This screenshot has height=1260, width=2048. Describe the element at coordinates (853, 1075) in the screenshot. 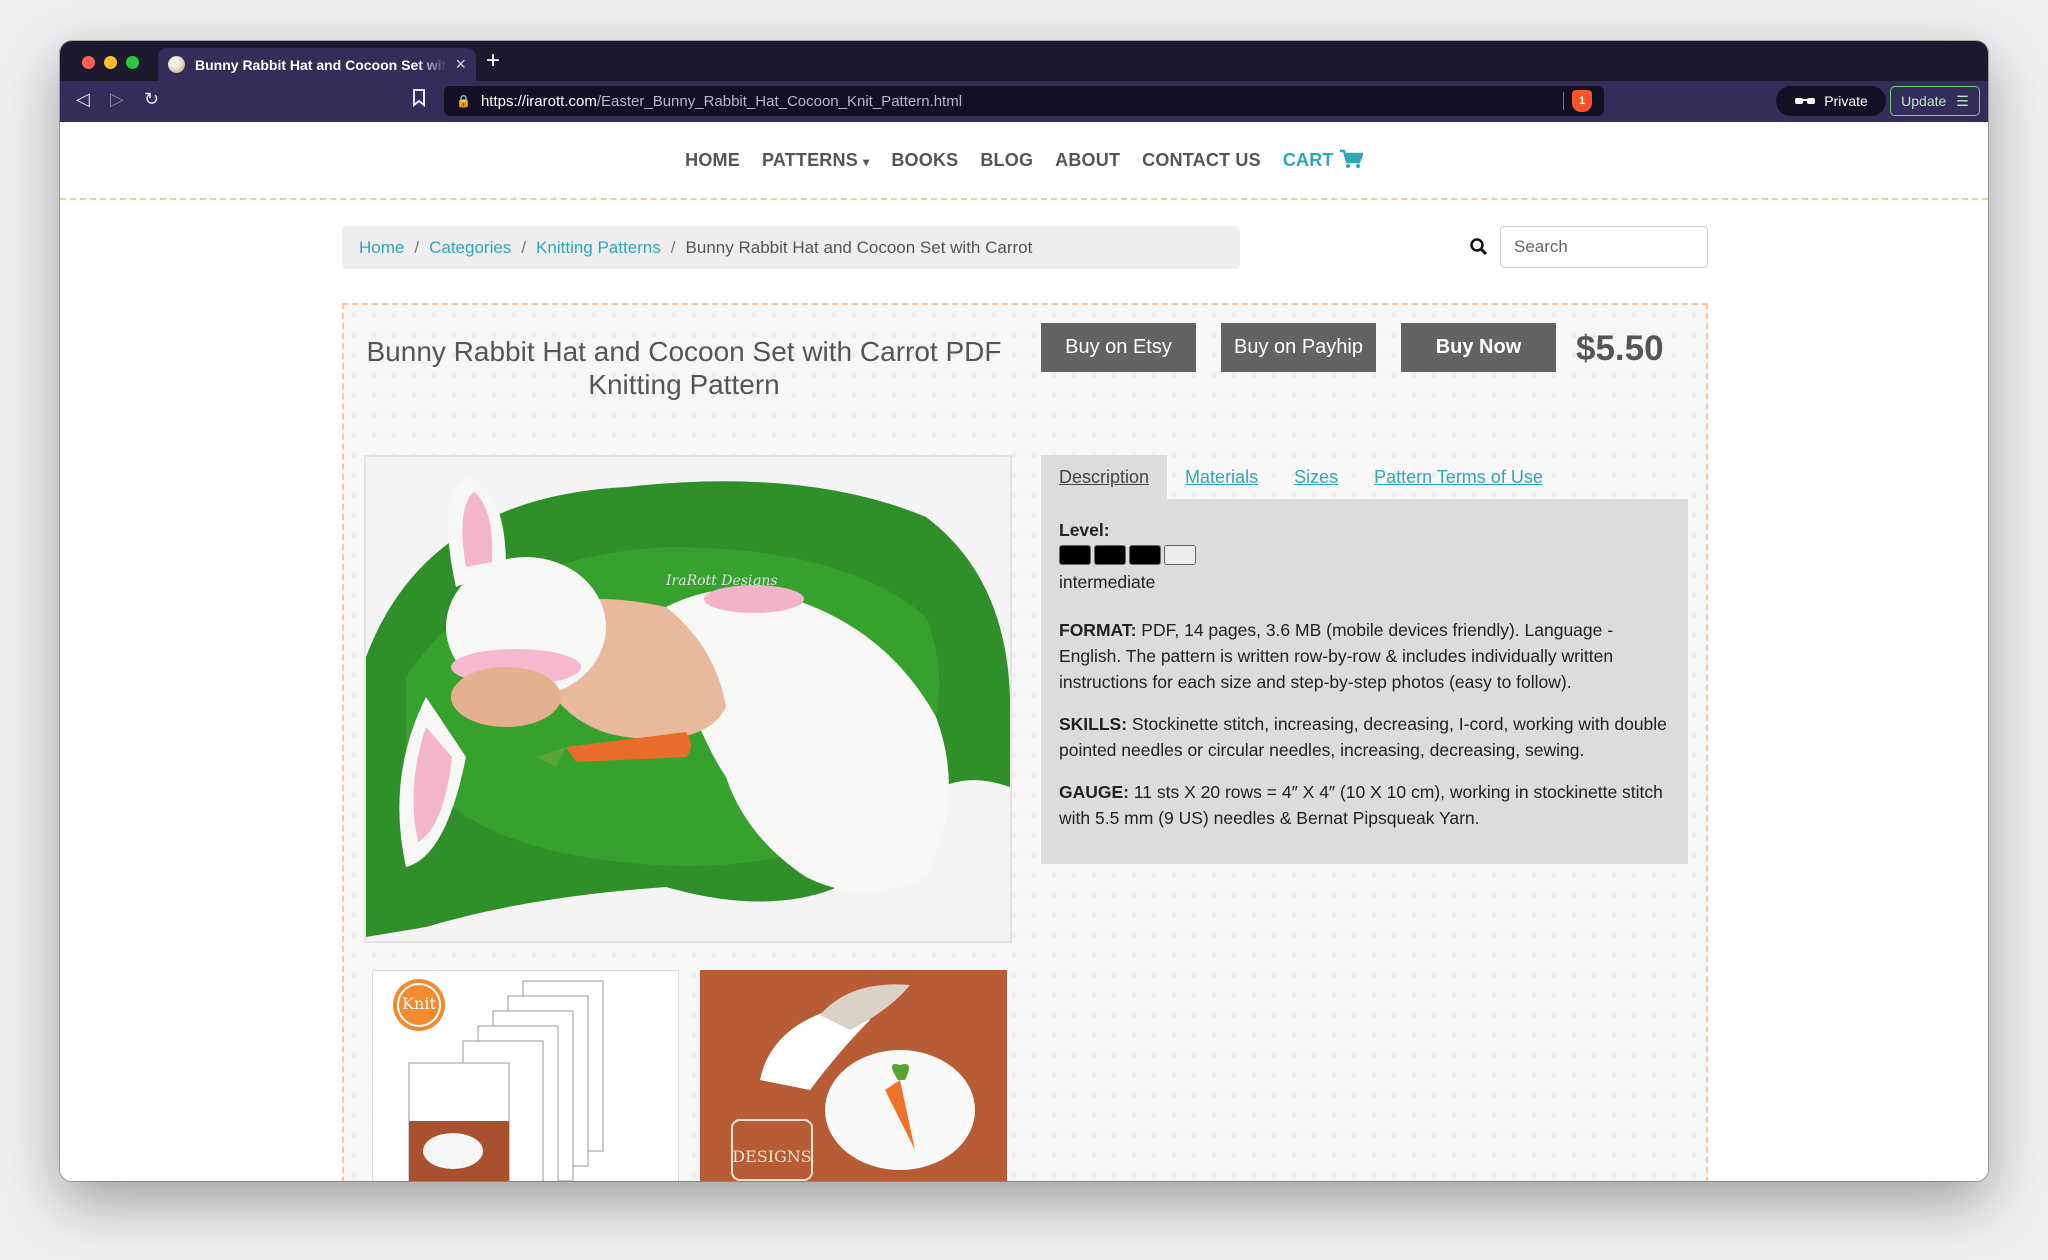

I see `thumbnail-cocoon-photo: DESIGNS` at that location.